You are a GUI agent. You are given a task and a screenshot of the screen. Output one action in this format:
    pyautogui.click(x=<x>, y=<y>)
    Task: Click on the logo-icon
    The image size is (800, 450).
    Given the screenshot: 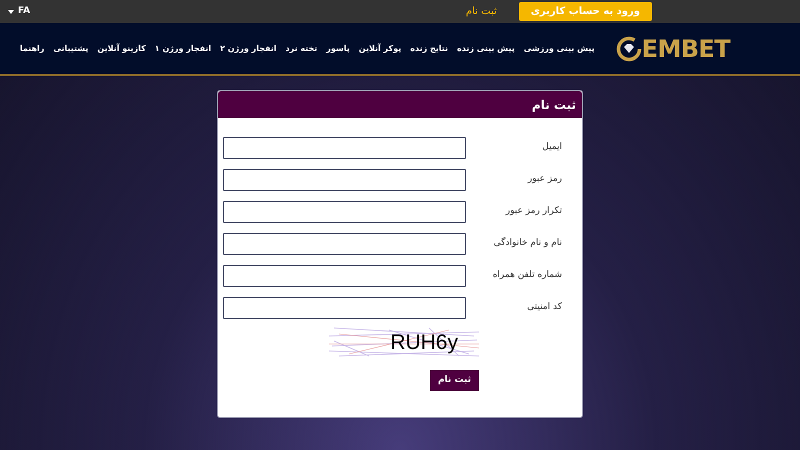 What is the action you would take?
    pyautogui.click(x=629, y=49)
    